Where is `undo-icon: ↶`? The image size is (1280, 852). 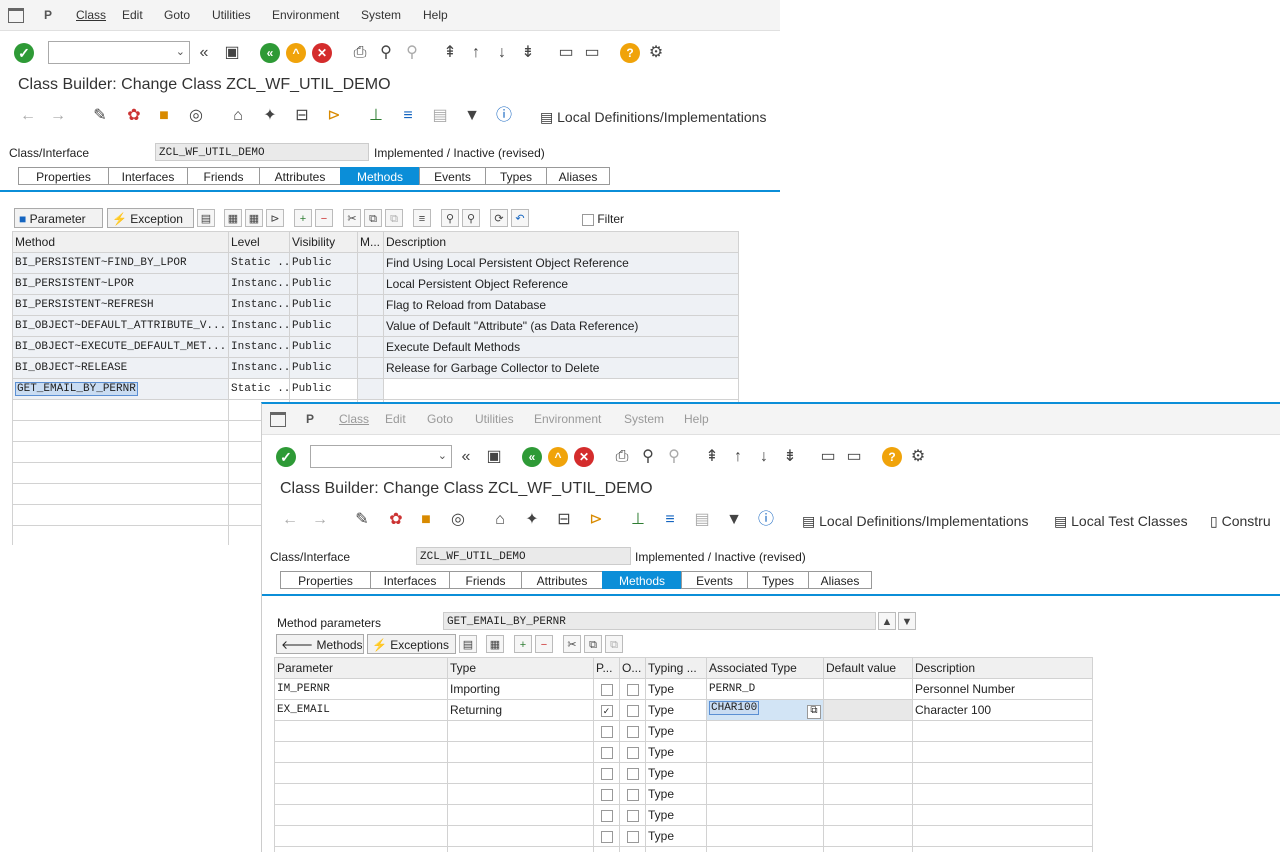
undo-icon: ↶ is located at coordinates (520, 218).